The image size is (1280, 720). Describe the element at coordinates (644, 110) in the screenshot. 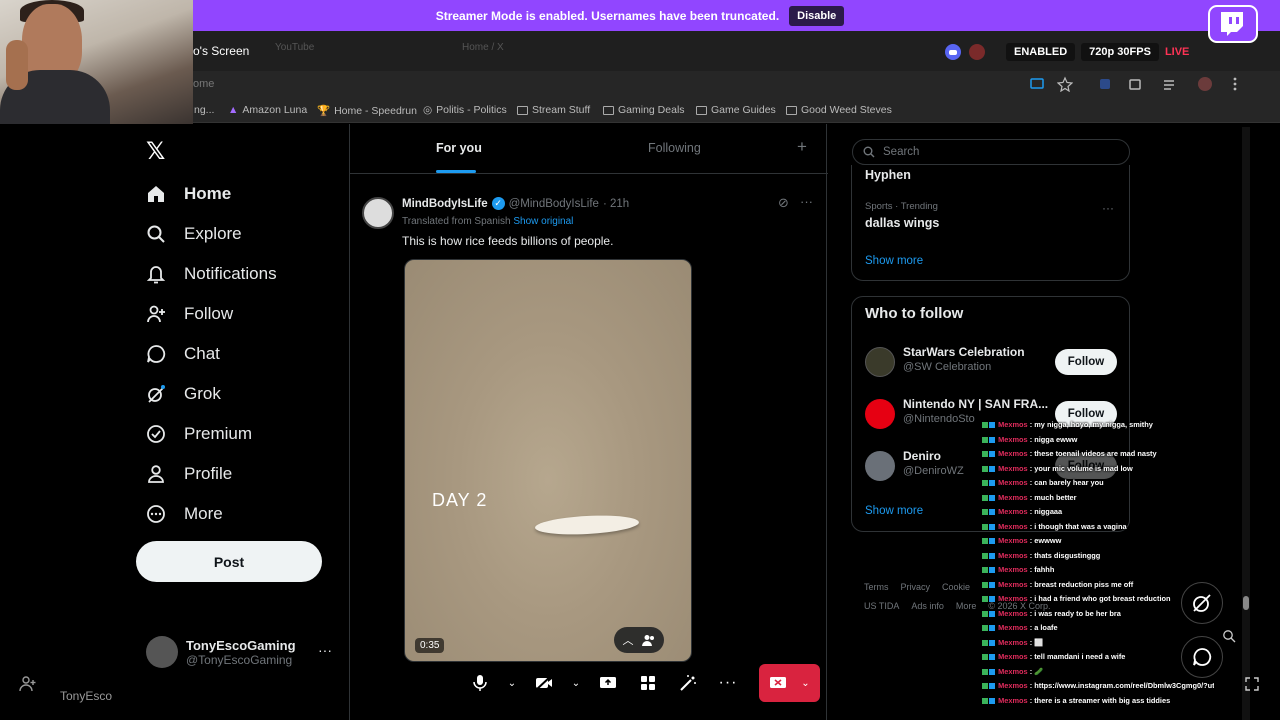

I see `bookmark-gaming-deals: Gaming Deals` at that location.